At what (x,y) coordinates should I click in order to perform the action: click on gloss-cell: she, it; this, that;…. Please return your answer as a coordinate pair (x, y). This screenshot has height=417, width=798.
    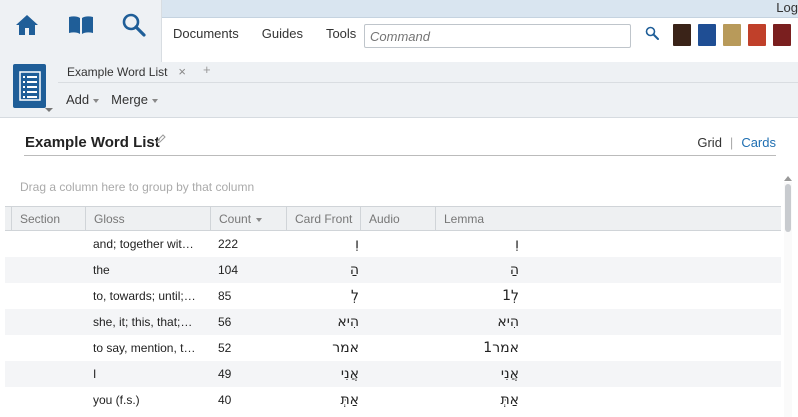
    Looking at the image, I should click on (143, 322).